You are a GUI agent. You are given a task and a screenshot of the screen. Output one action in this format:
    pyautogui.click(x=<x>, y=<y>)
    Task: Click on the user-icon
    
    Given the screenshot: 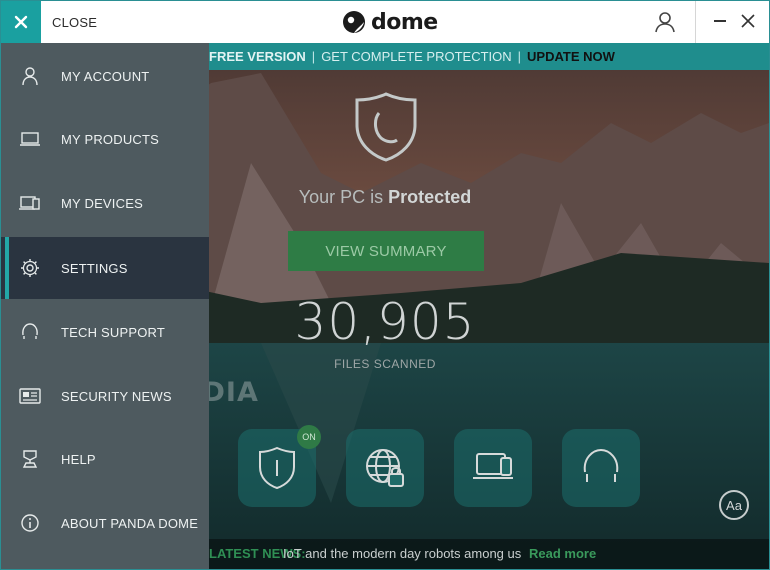 What is the action you would take?
    pyautogui.click(x=30, y=76)
    